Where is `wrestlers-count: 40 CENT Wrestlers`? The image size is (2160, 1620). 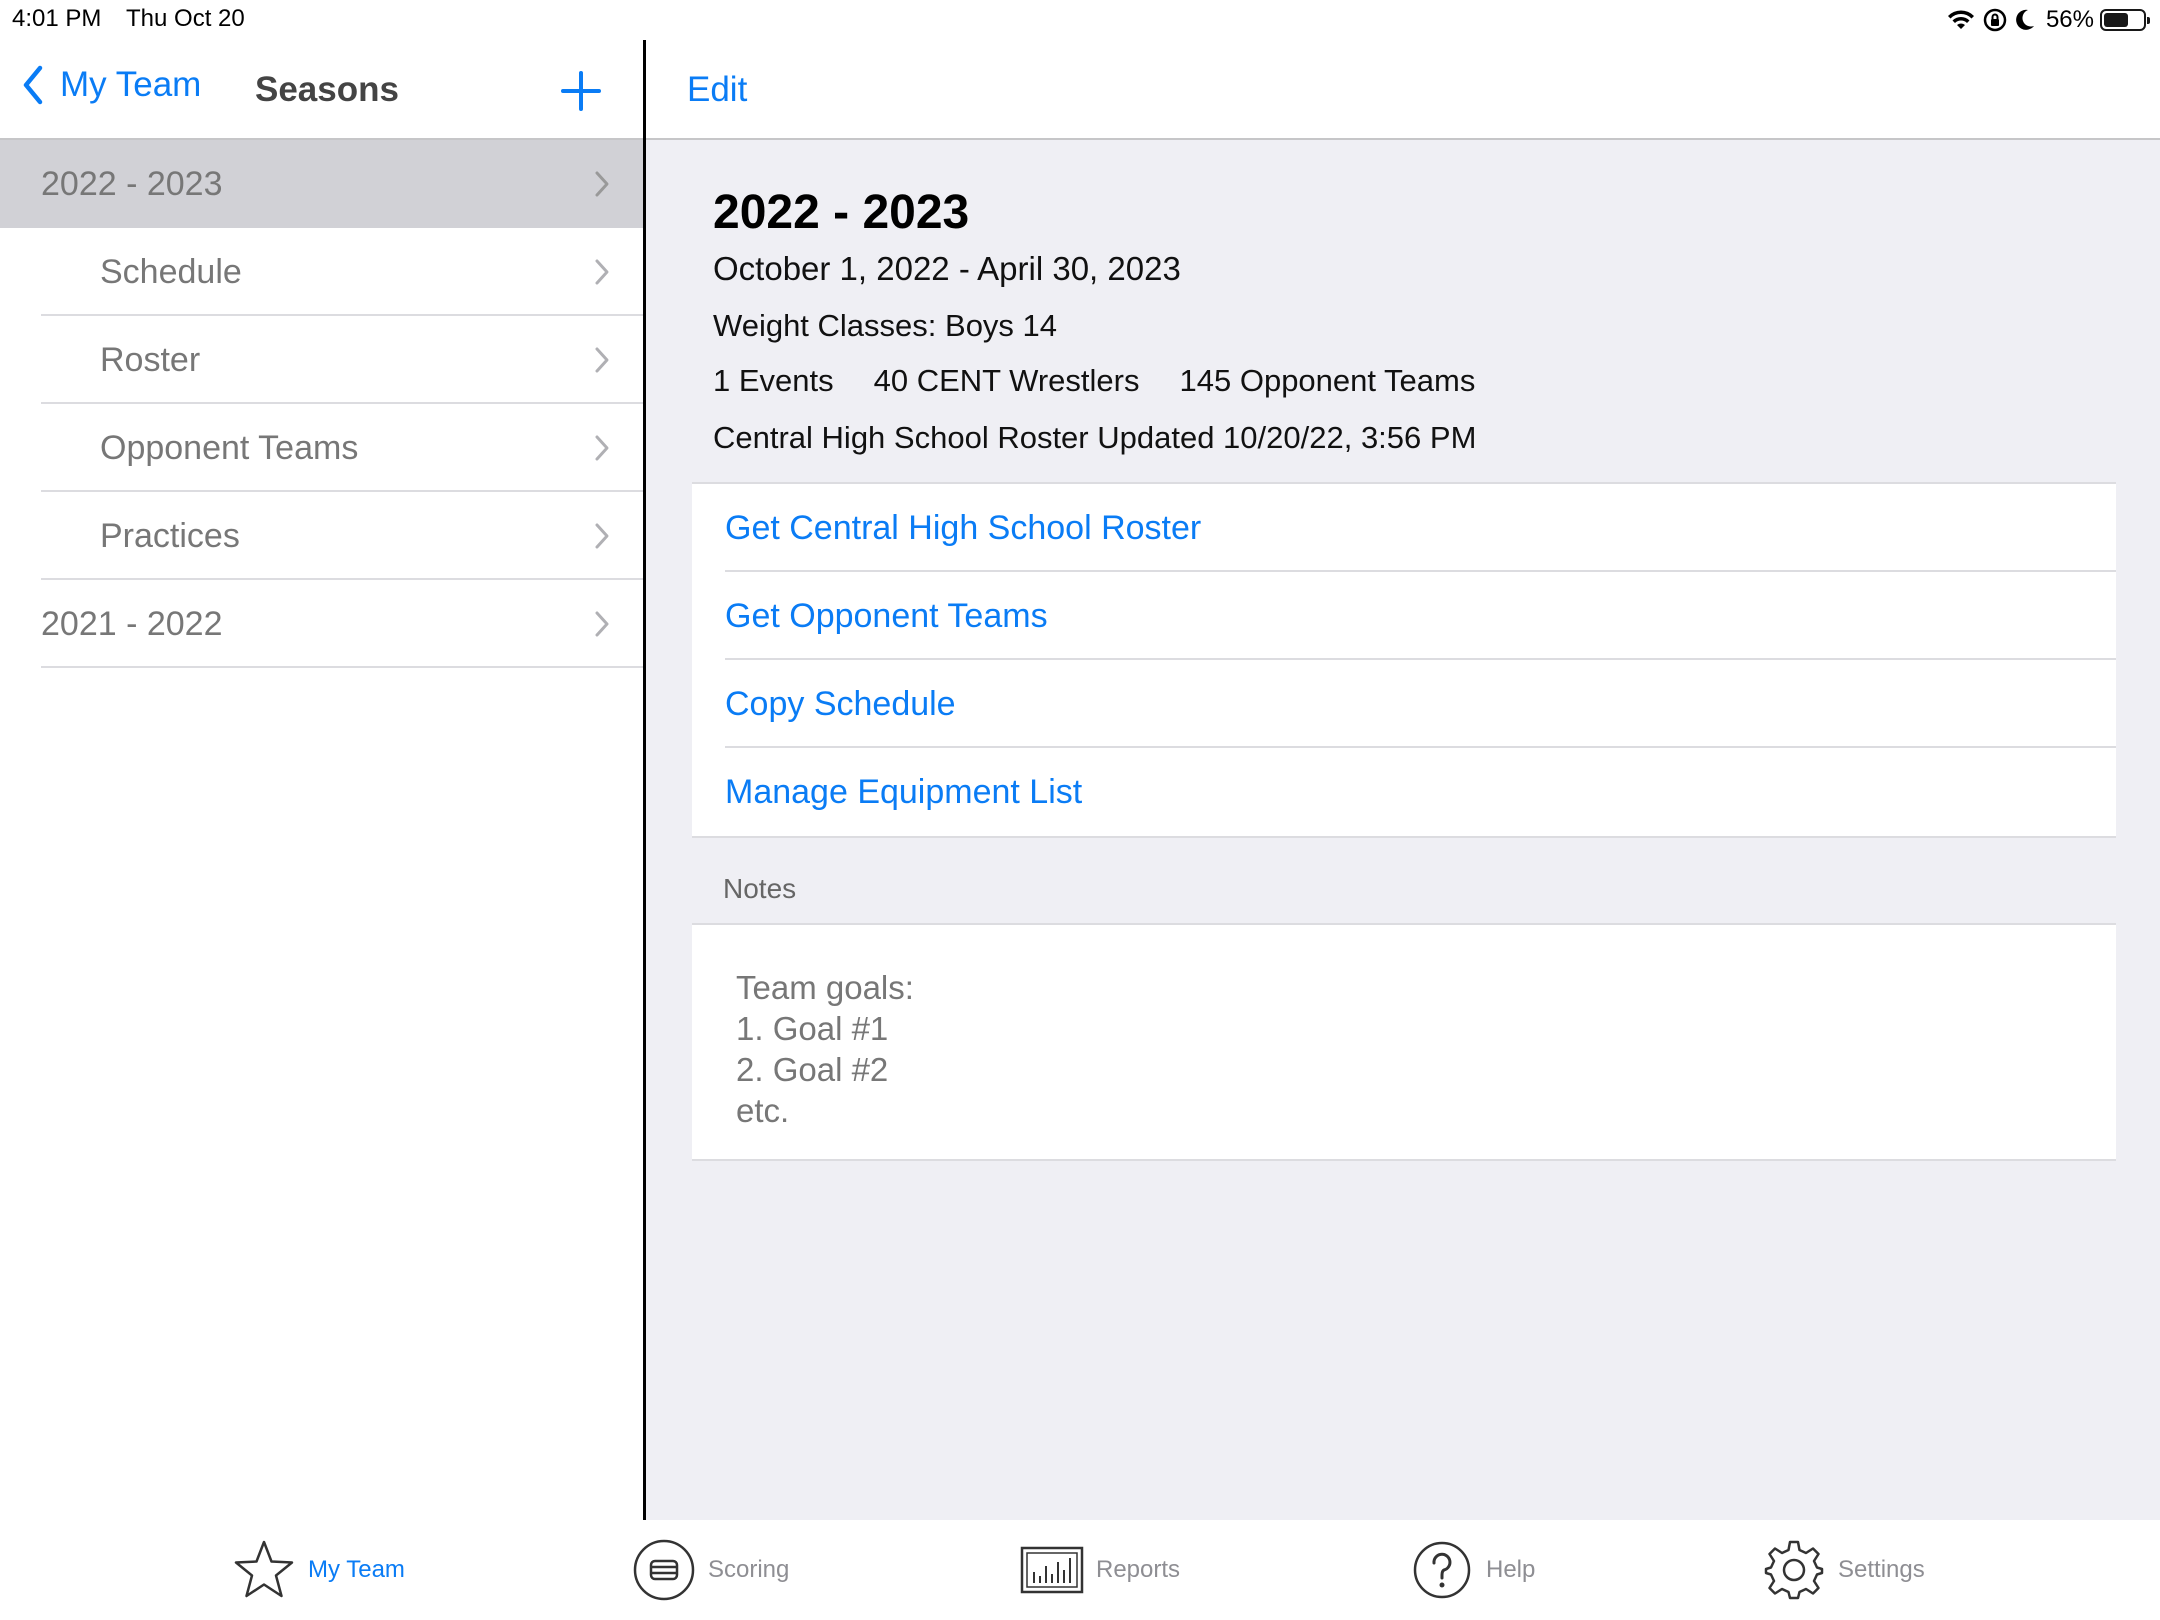
wrestlers-count: 40 CENT Wrestlers is located at coordinates (1006, 380).